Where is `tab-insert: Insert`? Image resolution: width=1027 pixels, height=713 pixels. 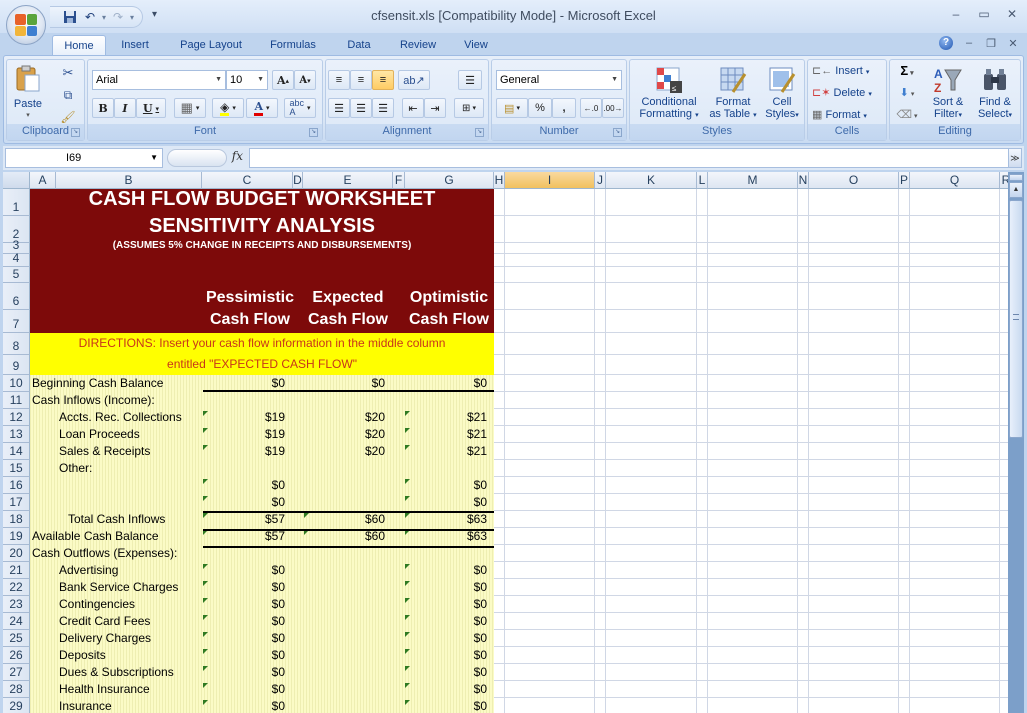
tab-insert: Insert is located at coordinates (135, 45).